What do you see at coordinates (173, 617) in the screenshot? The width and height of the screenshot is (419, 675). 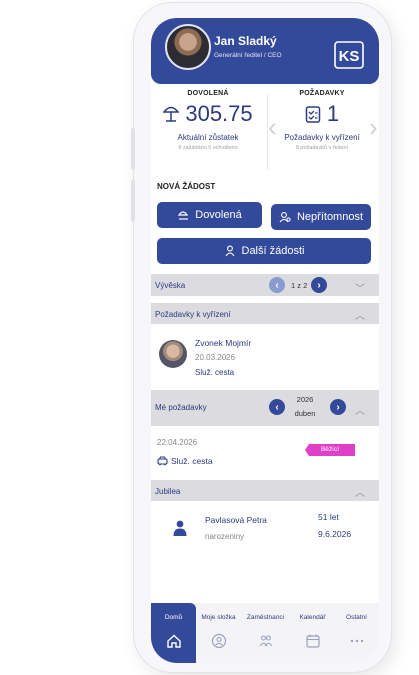 I see `tab-home-label: Domů` at bounding box center [173, 617].